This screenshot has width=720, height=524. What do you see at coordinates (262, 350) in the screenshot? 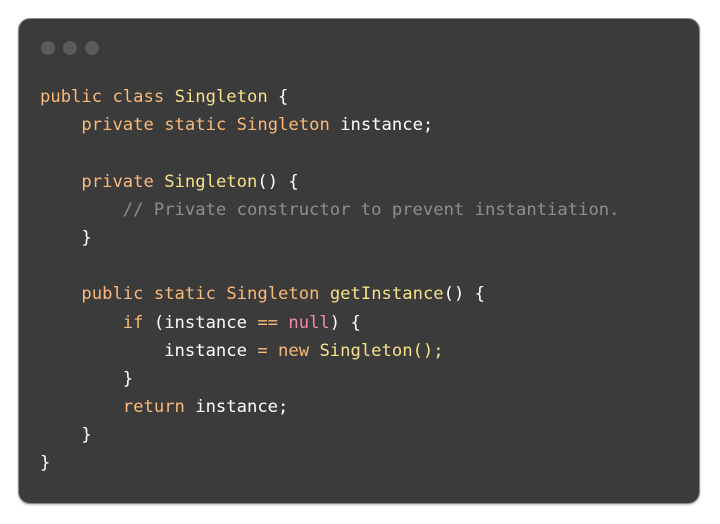
I see `code-token: =` at bounding box center [262, 350].